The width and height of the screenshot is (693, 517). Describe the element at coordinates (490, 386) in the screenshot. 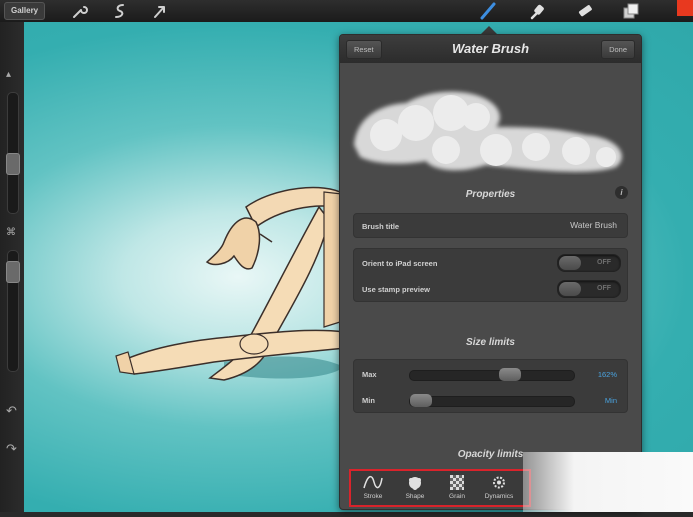

I see `size-limits-group: Max 162% Min Min` at that location.